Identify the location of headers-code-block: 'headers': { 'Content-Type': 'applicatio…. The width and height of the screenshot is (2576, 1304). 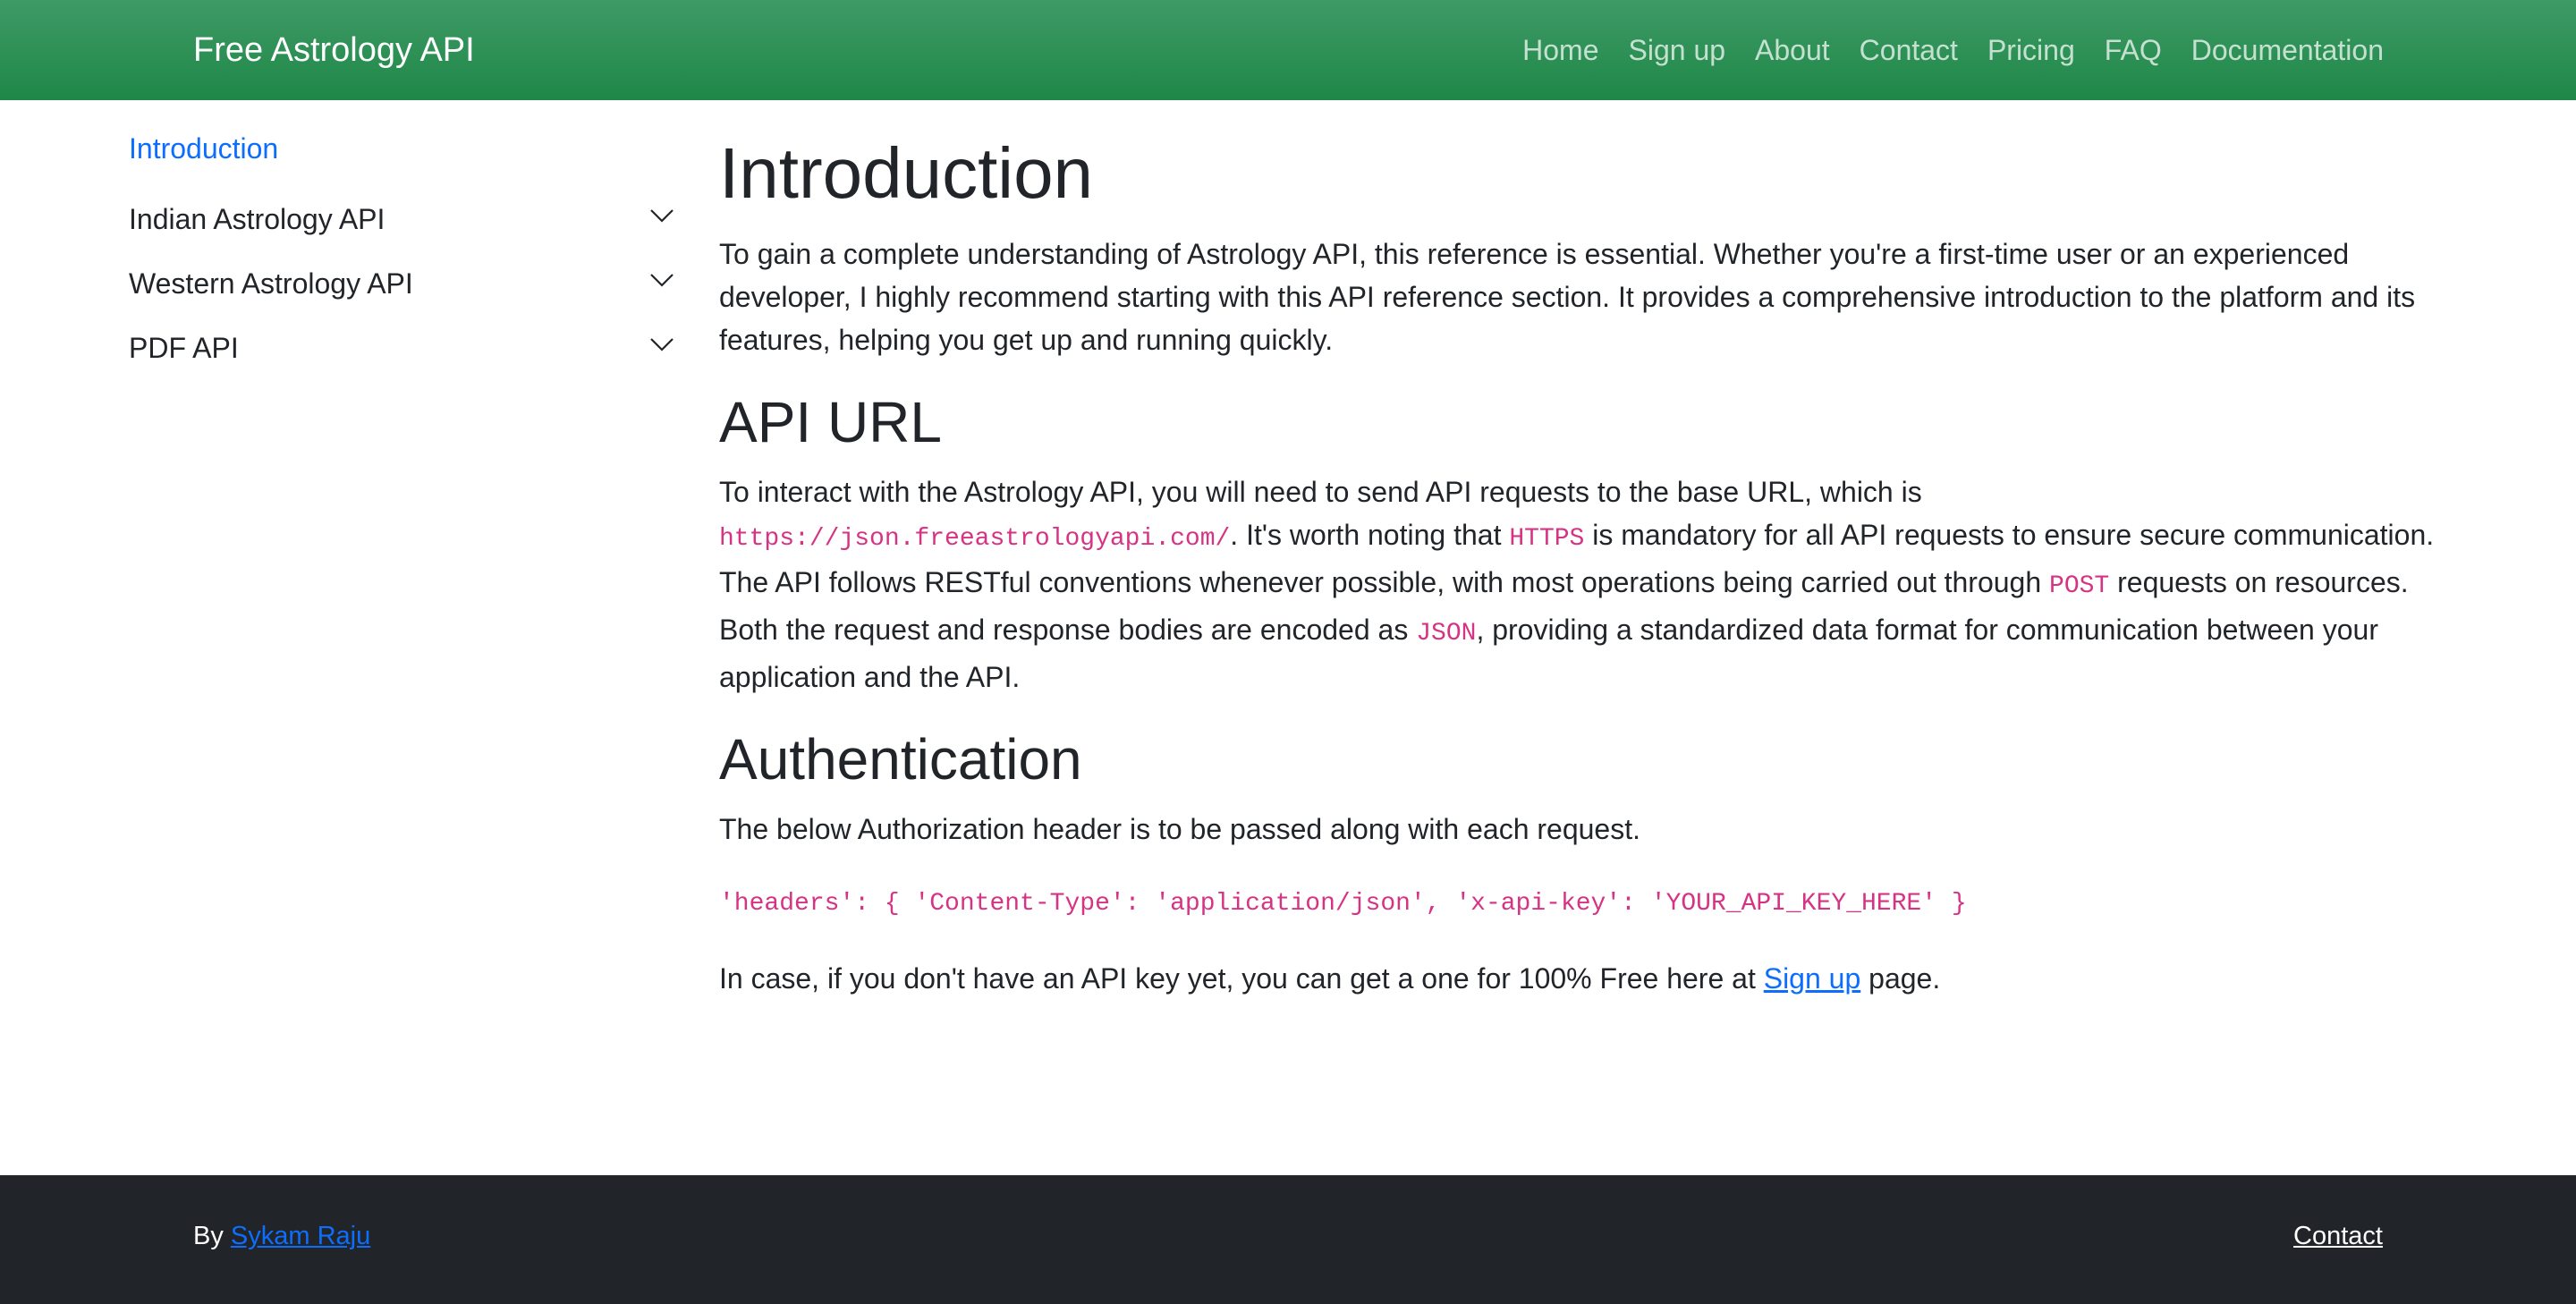
(1343, 904).